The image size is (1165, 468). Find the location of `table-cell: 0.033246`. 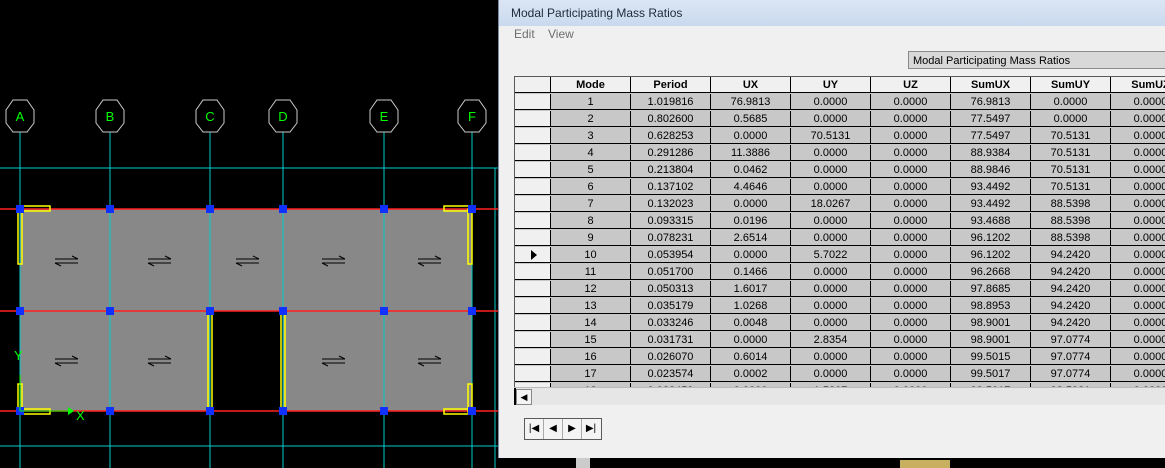

table-cell: 0.033246 is located at coordinates (671, 323).